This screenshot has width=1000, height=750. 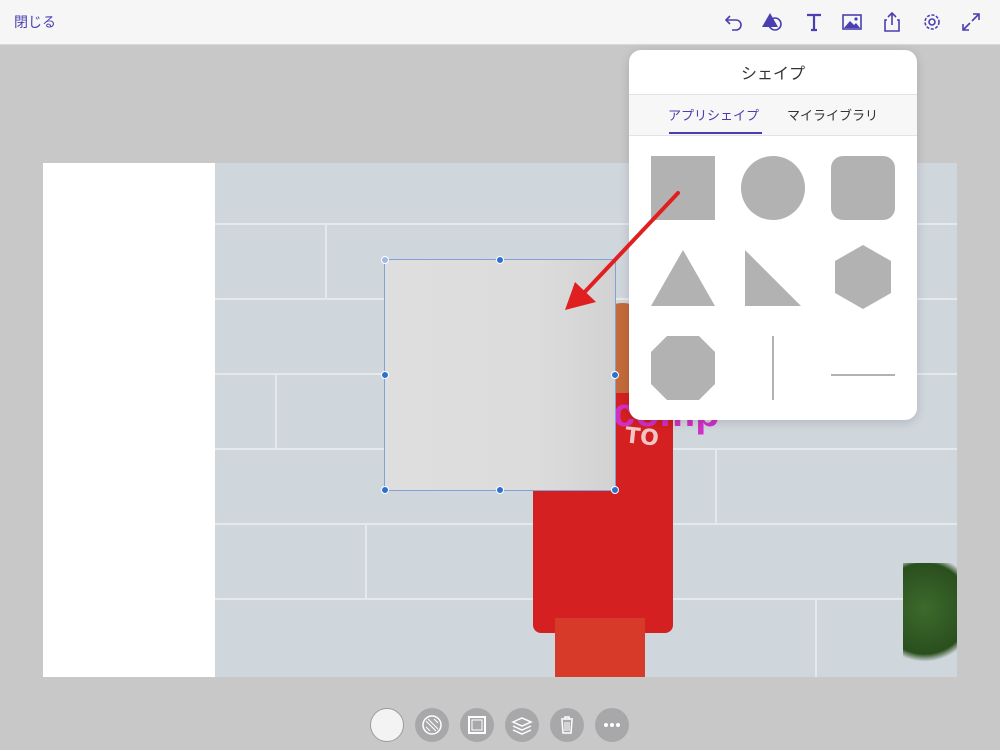 What do you see at coordinates (773, 188) in the screenshot?
I see `circle-shape` at bounding box center [773, 188].